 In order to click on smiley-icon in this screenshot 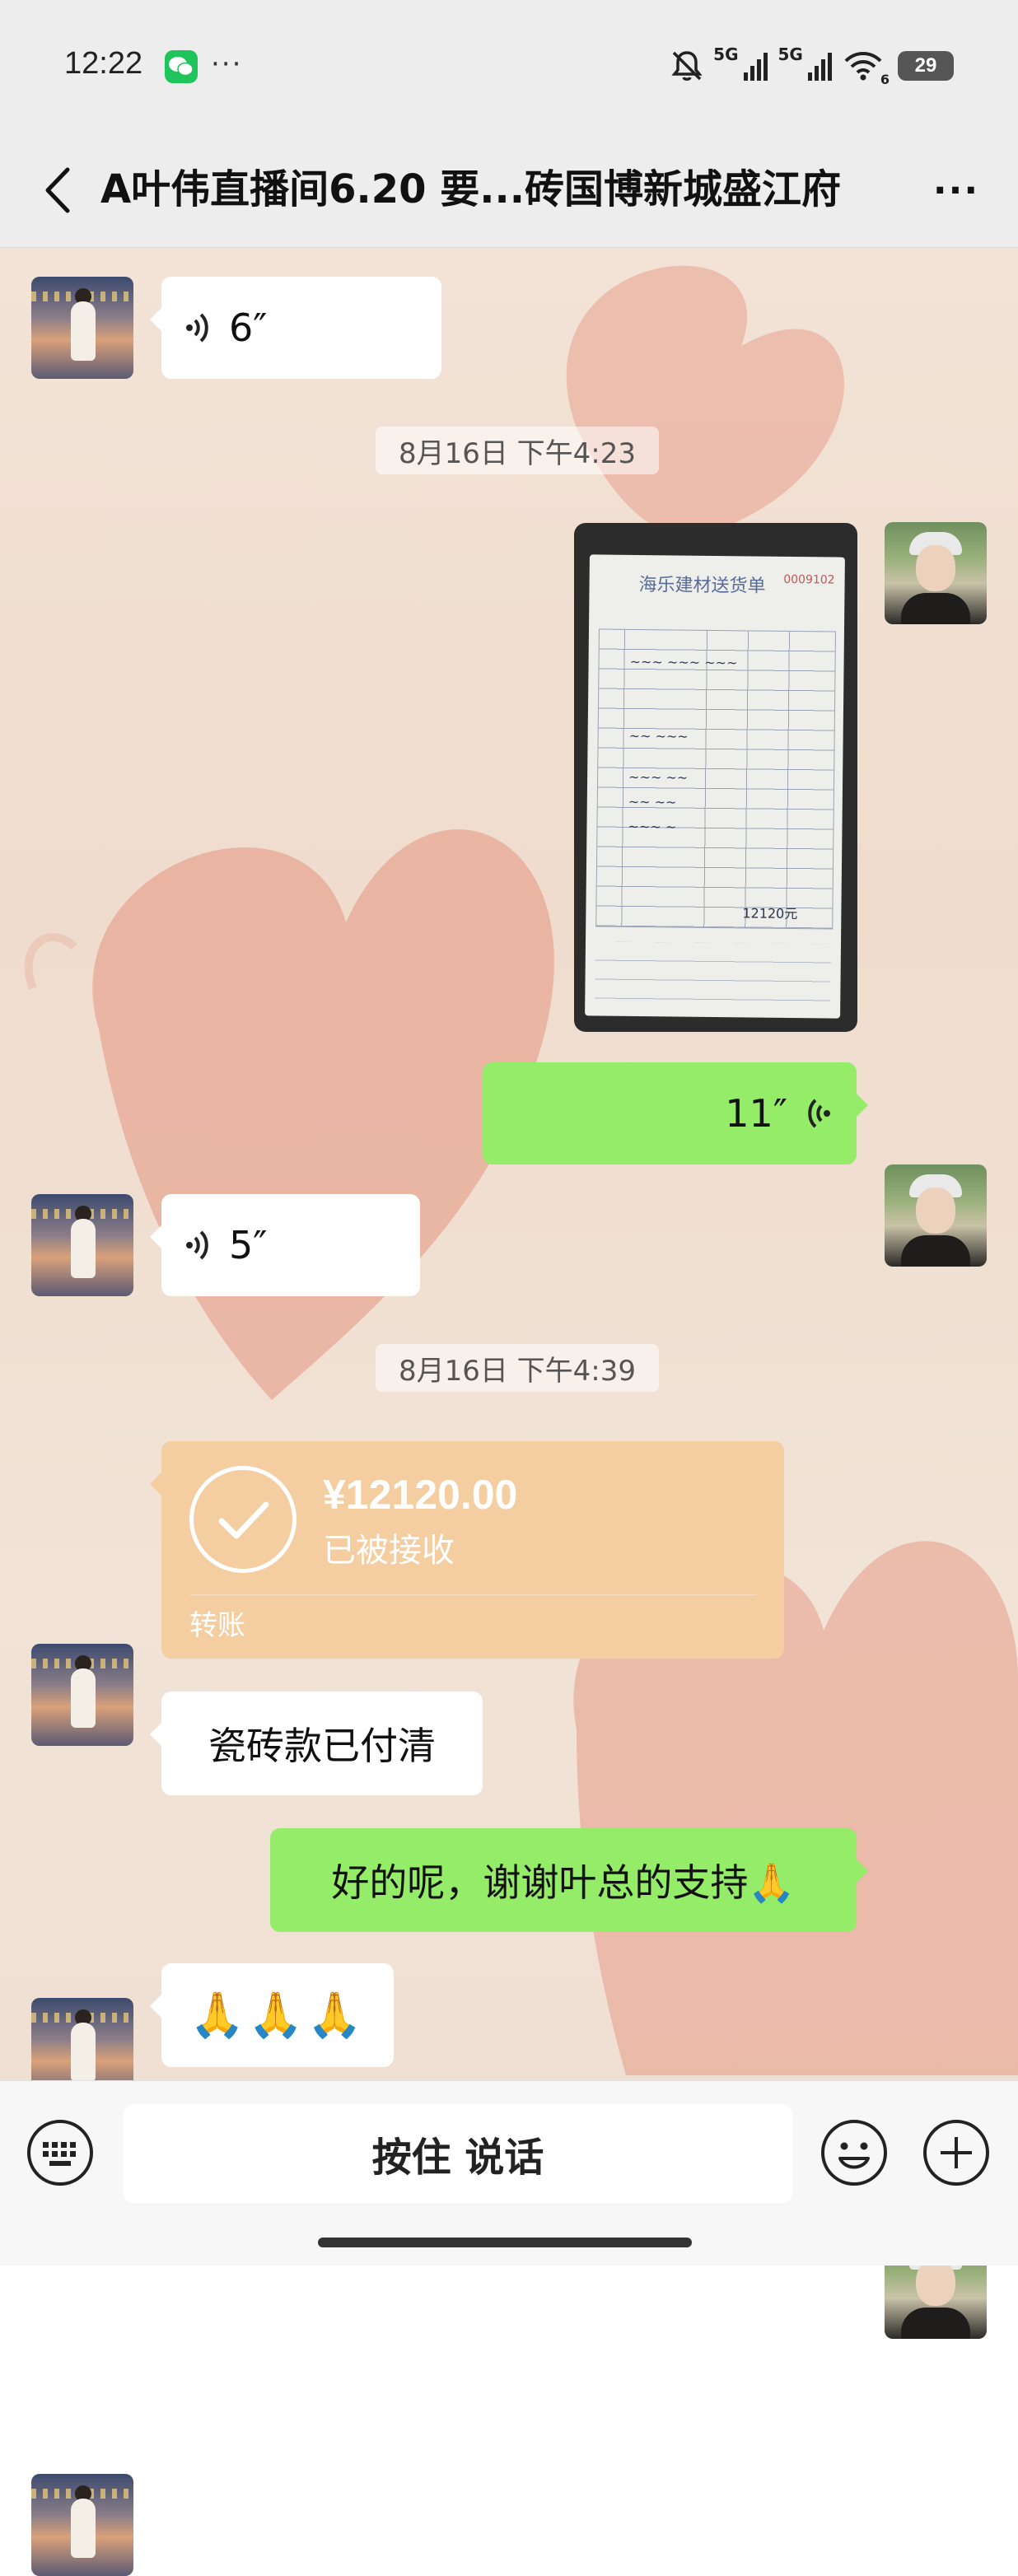, I will do `click(854, 2153)`.